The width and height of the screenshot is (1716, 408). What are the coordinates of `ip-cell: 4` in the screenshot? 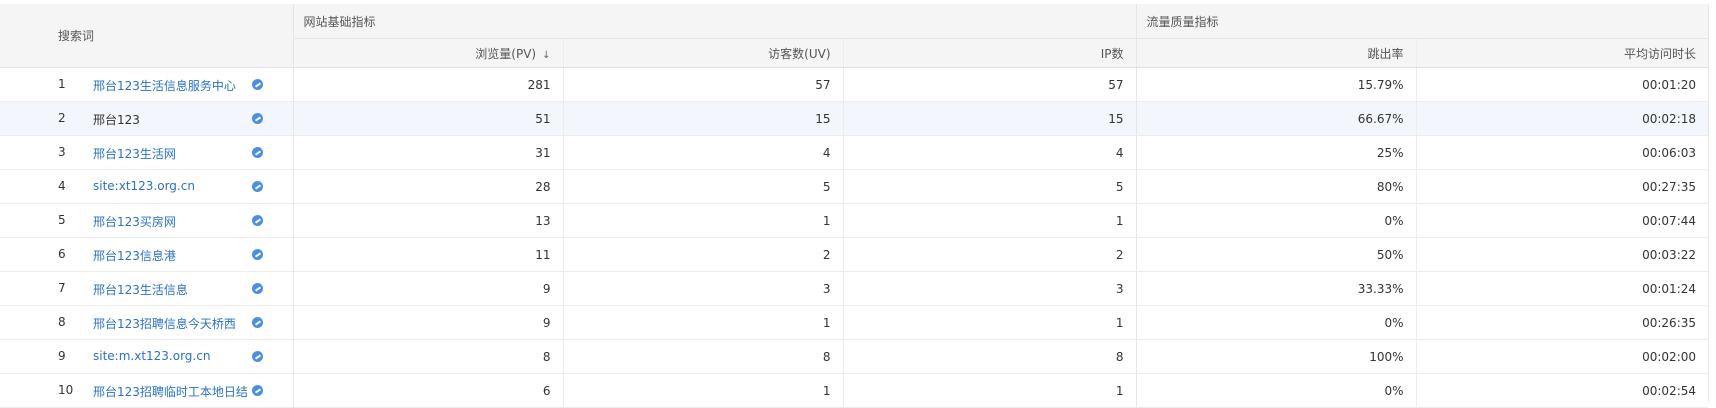 It's located at (990, 152).